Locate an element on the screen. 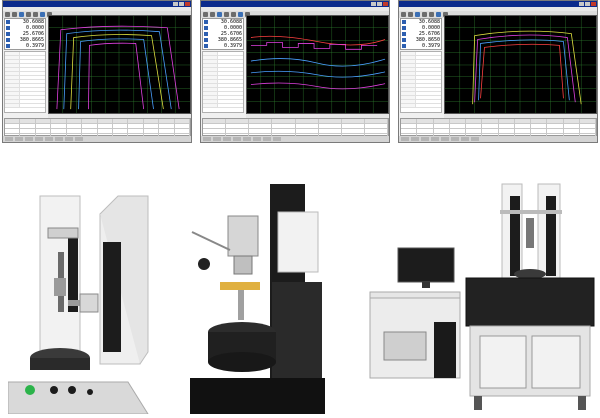  software-window-2: 30.6088 0.0000 25.6706 380.8665 0.3979 is located at coordinates (295, 71).